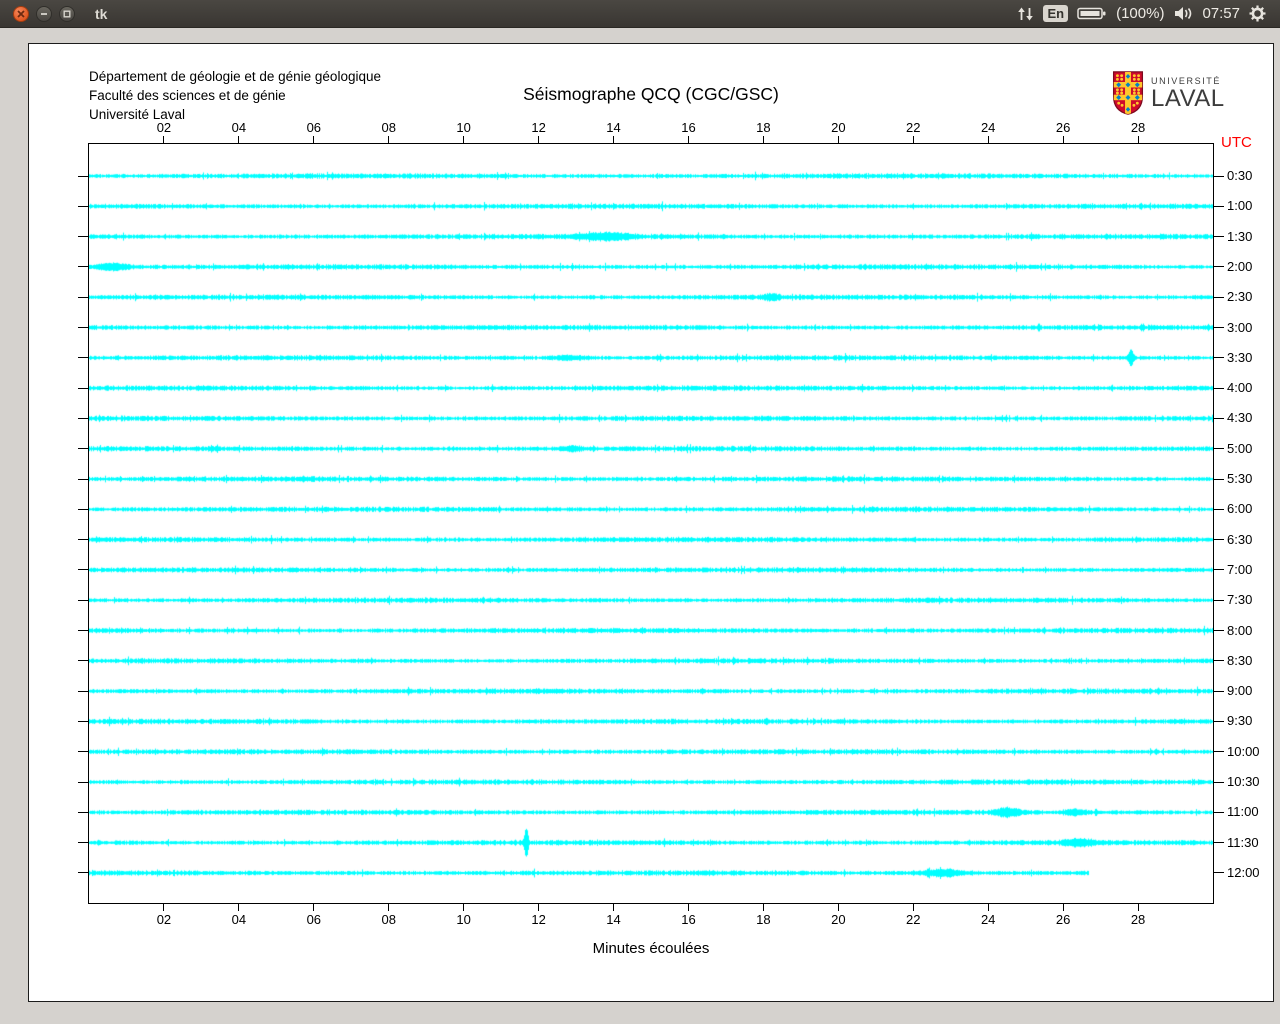  I want to click on close-button, so click(21, 13).